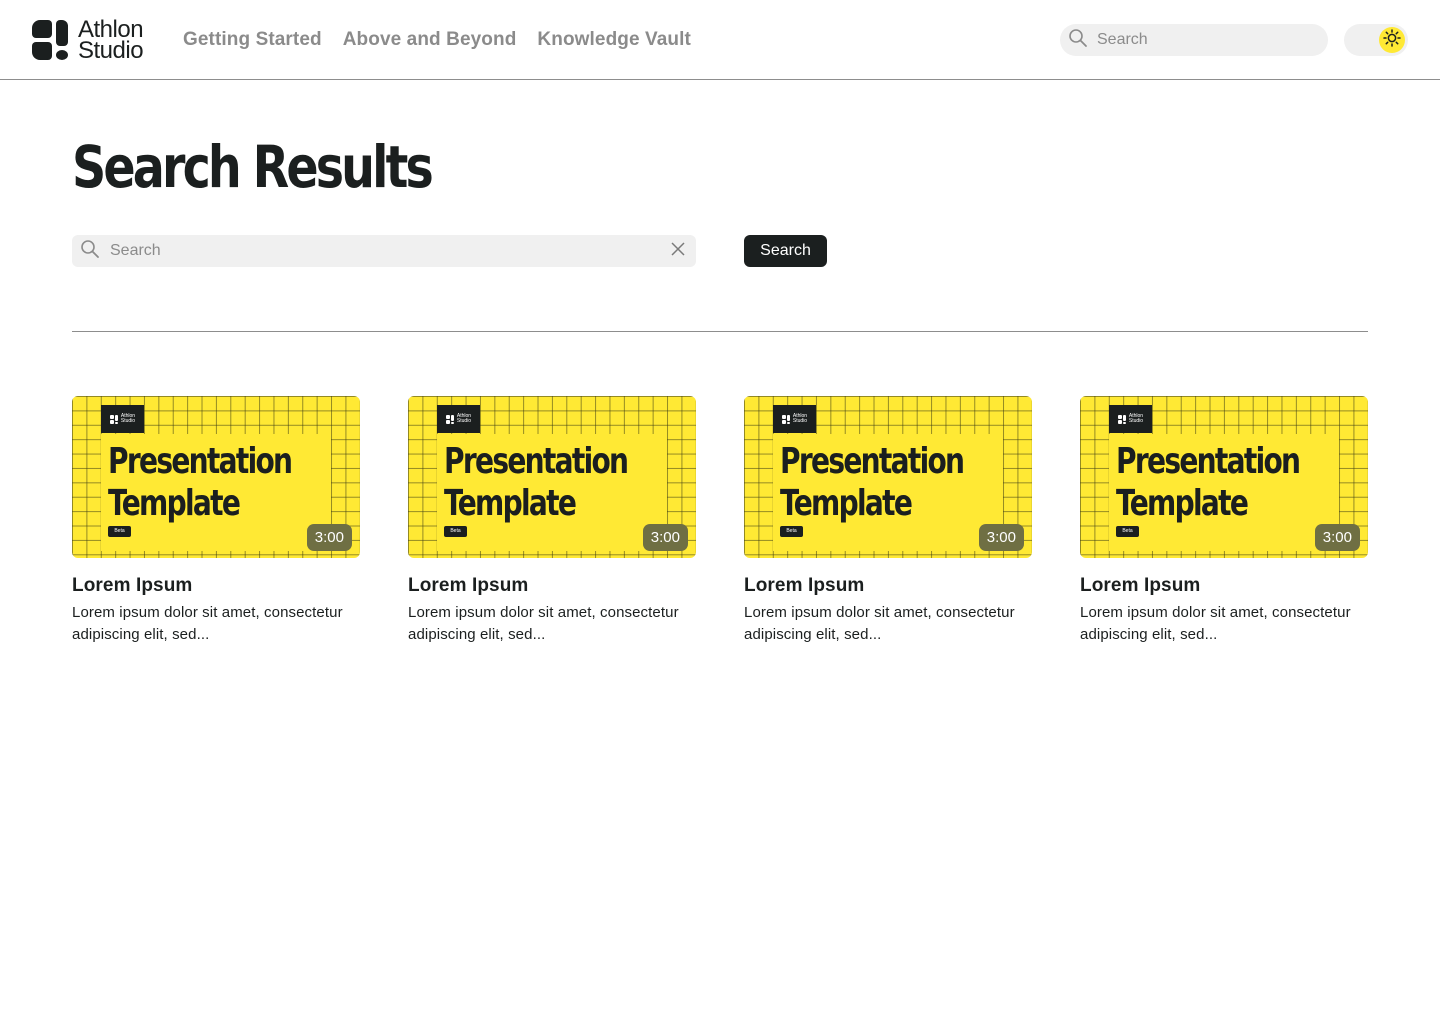 The width and height of the screenshot is (1440, 1024). Describe the element at coordinates (1207, 40) in the screenshot. I see `header-search-input` at that location.